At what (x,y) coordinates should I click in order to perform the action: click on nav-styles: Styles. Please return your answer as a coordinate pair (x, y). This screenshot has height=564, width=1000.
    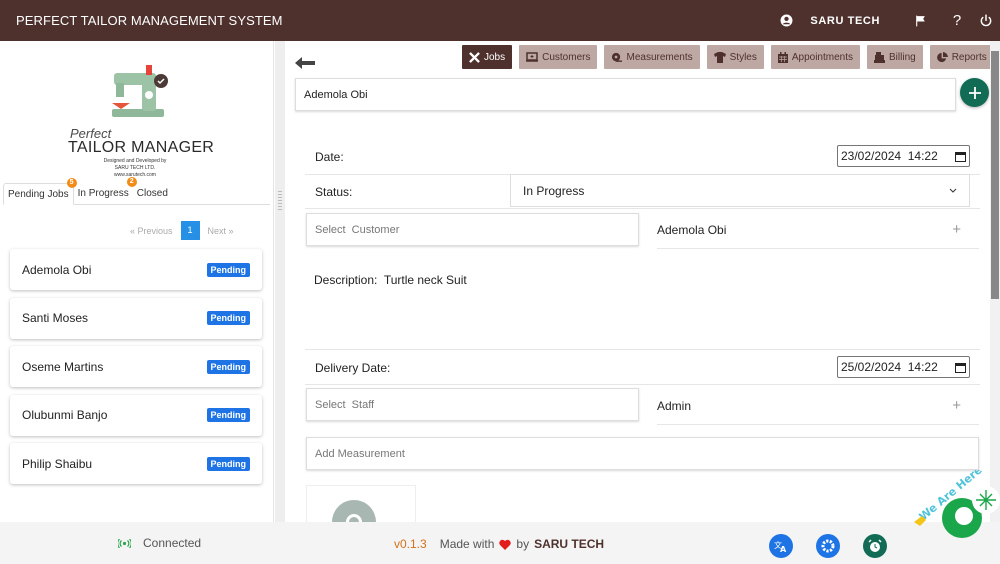
    Looking at the image, I should click on (735, 57).